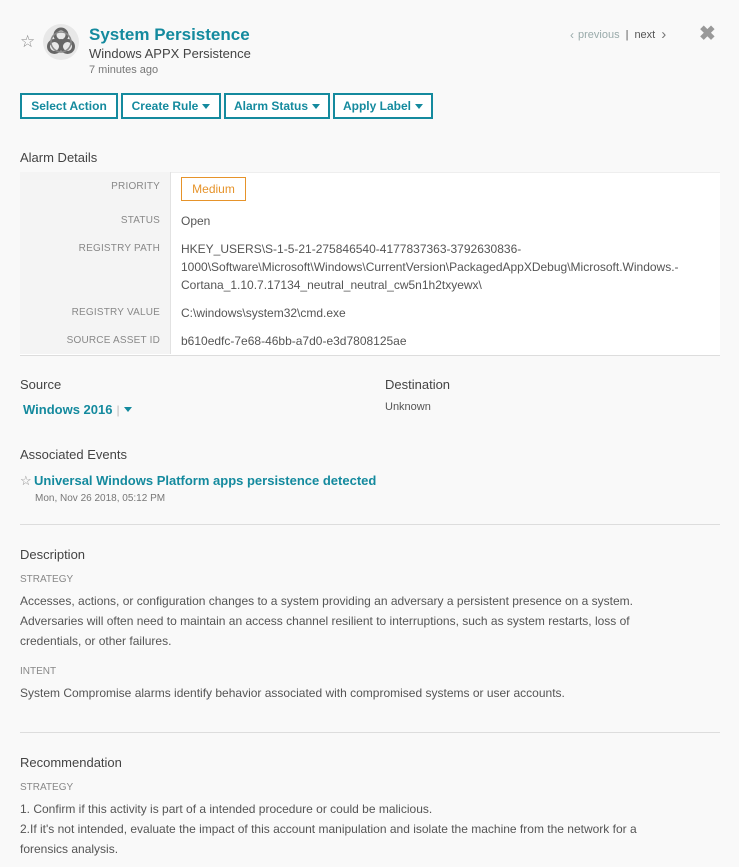  Describe the element at coordinates (127, 409) in the screenshot. I see `chevron-down-icon` at that location.